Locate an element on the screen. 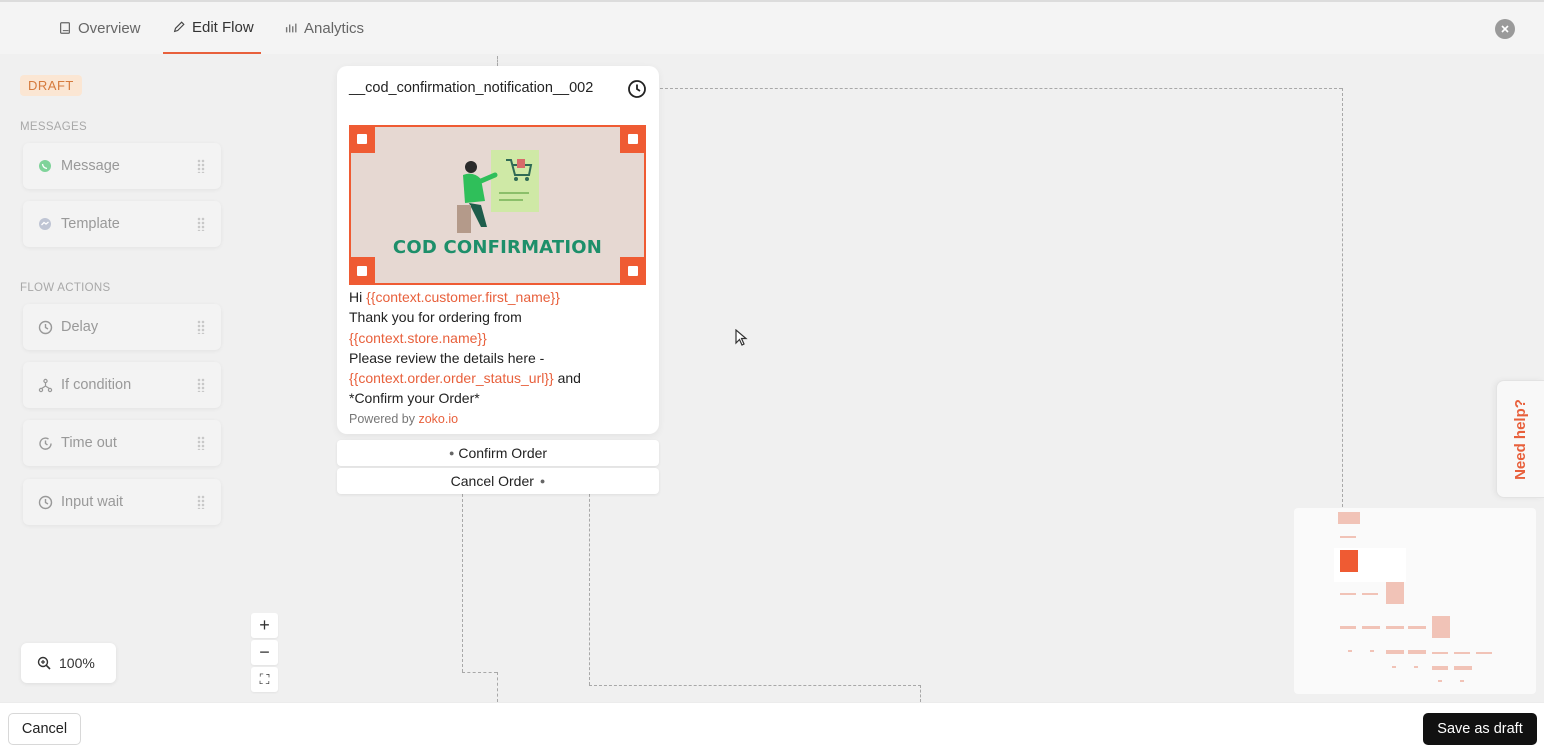  tab-label: Overview is located at coordinates (109, 28).